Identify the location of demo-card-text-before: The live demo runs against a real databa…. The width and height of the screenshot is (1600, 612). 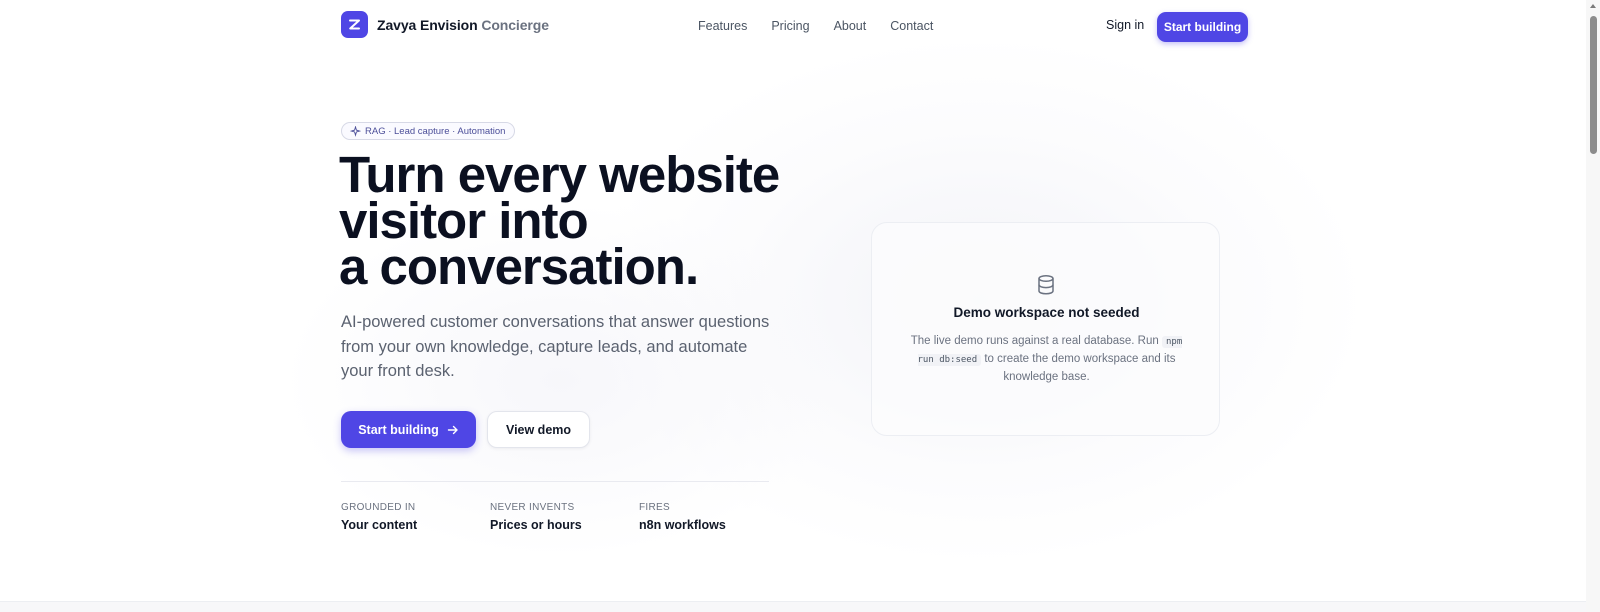
(1034, 341).